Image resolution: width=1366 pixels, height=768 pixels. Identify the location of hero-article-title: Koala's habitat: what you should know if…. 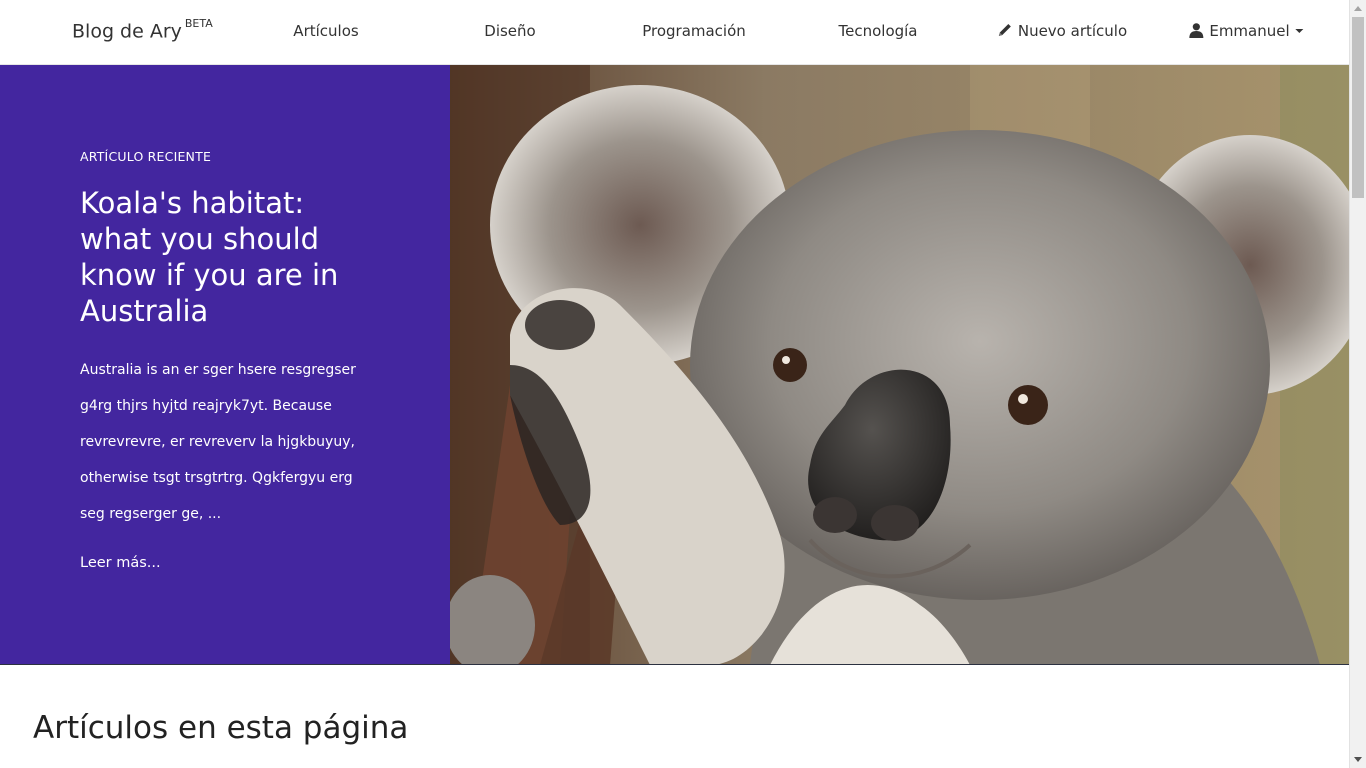
(230, 257).